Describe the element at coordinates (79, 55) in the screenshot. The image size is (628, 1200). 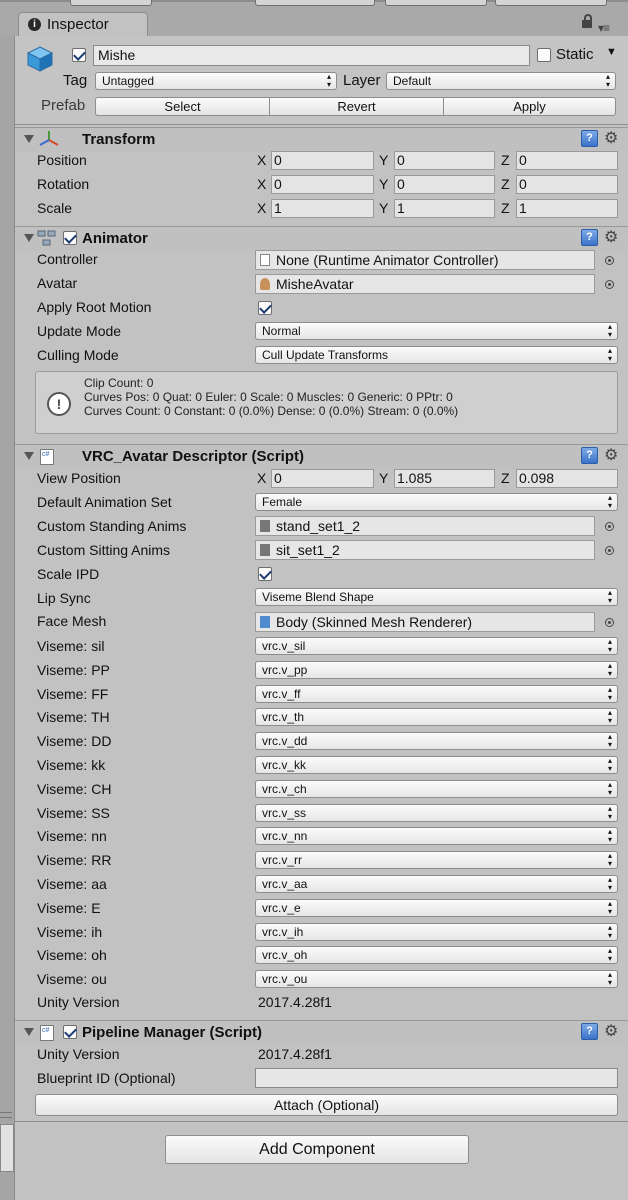
I see `active-checkbox` at that location.